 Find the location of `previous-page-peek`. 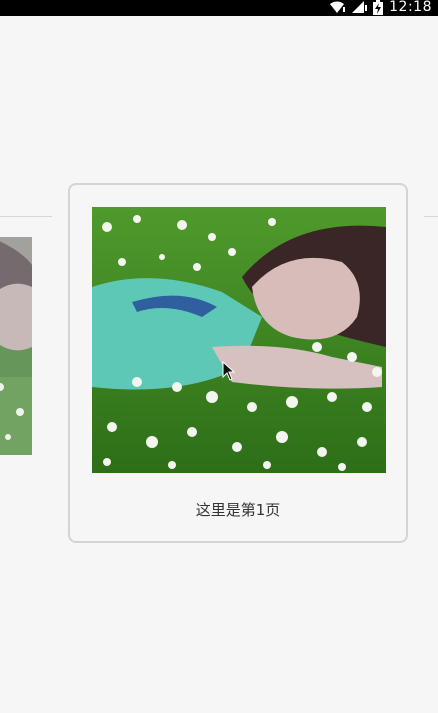

previous-page-peek is located at coordinates (26, 356).